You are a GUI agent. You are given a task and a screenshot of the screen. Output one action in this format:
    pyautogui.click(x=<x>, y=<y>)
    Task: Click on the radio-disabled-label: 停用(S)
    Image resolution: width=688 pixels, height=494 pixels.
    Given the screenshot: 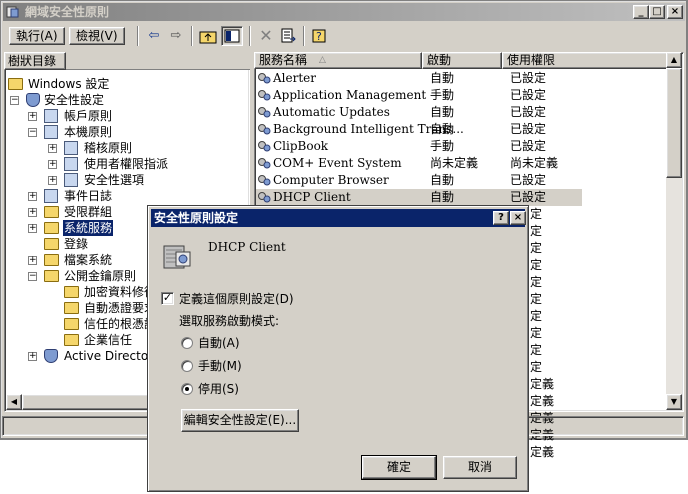 What is the action you would take?
    pyautogui.click(x=218, y=388)
    